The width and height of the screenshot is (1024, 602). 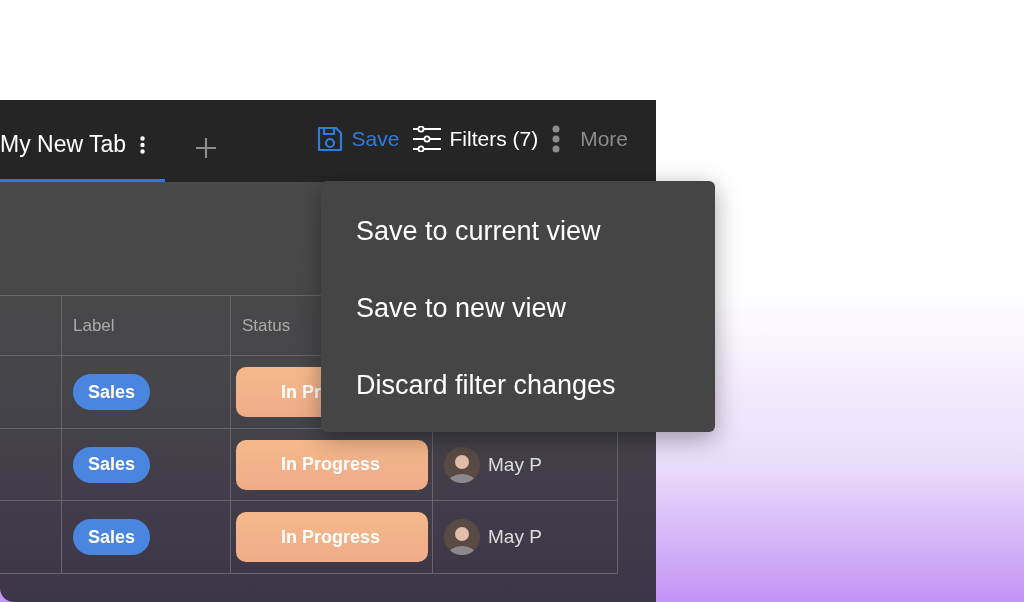 What do you see at coordinates (518, 308) in the screenshot?
I see `menu-item: Save to new view` at bounding box center [518, 308].